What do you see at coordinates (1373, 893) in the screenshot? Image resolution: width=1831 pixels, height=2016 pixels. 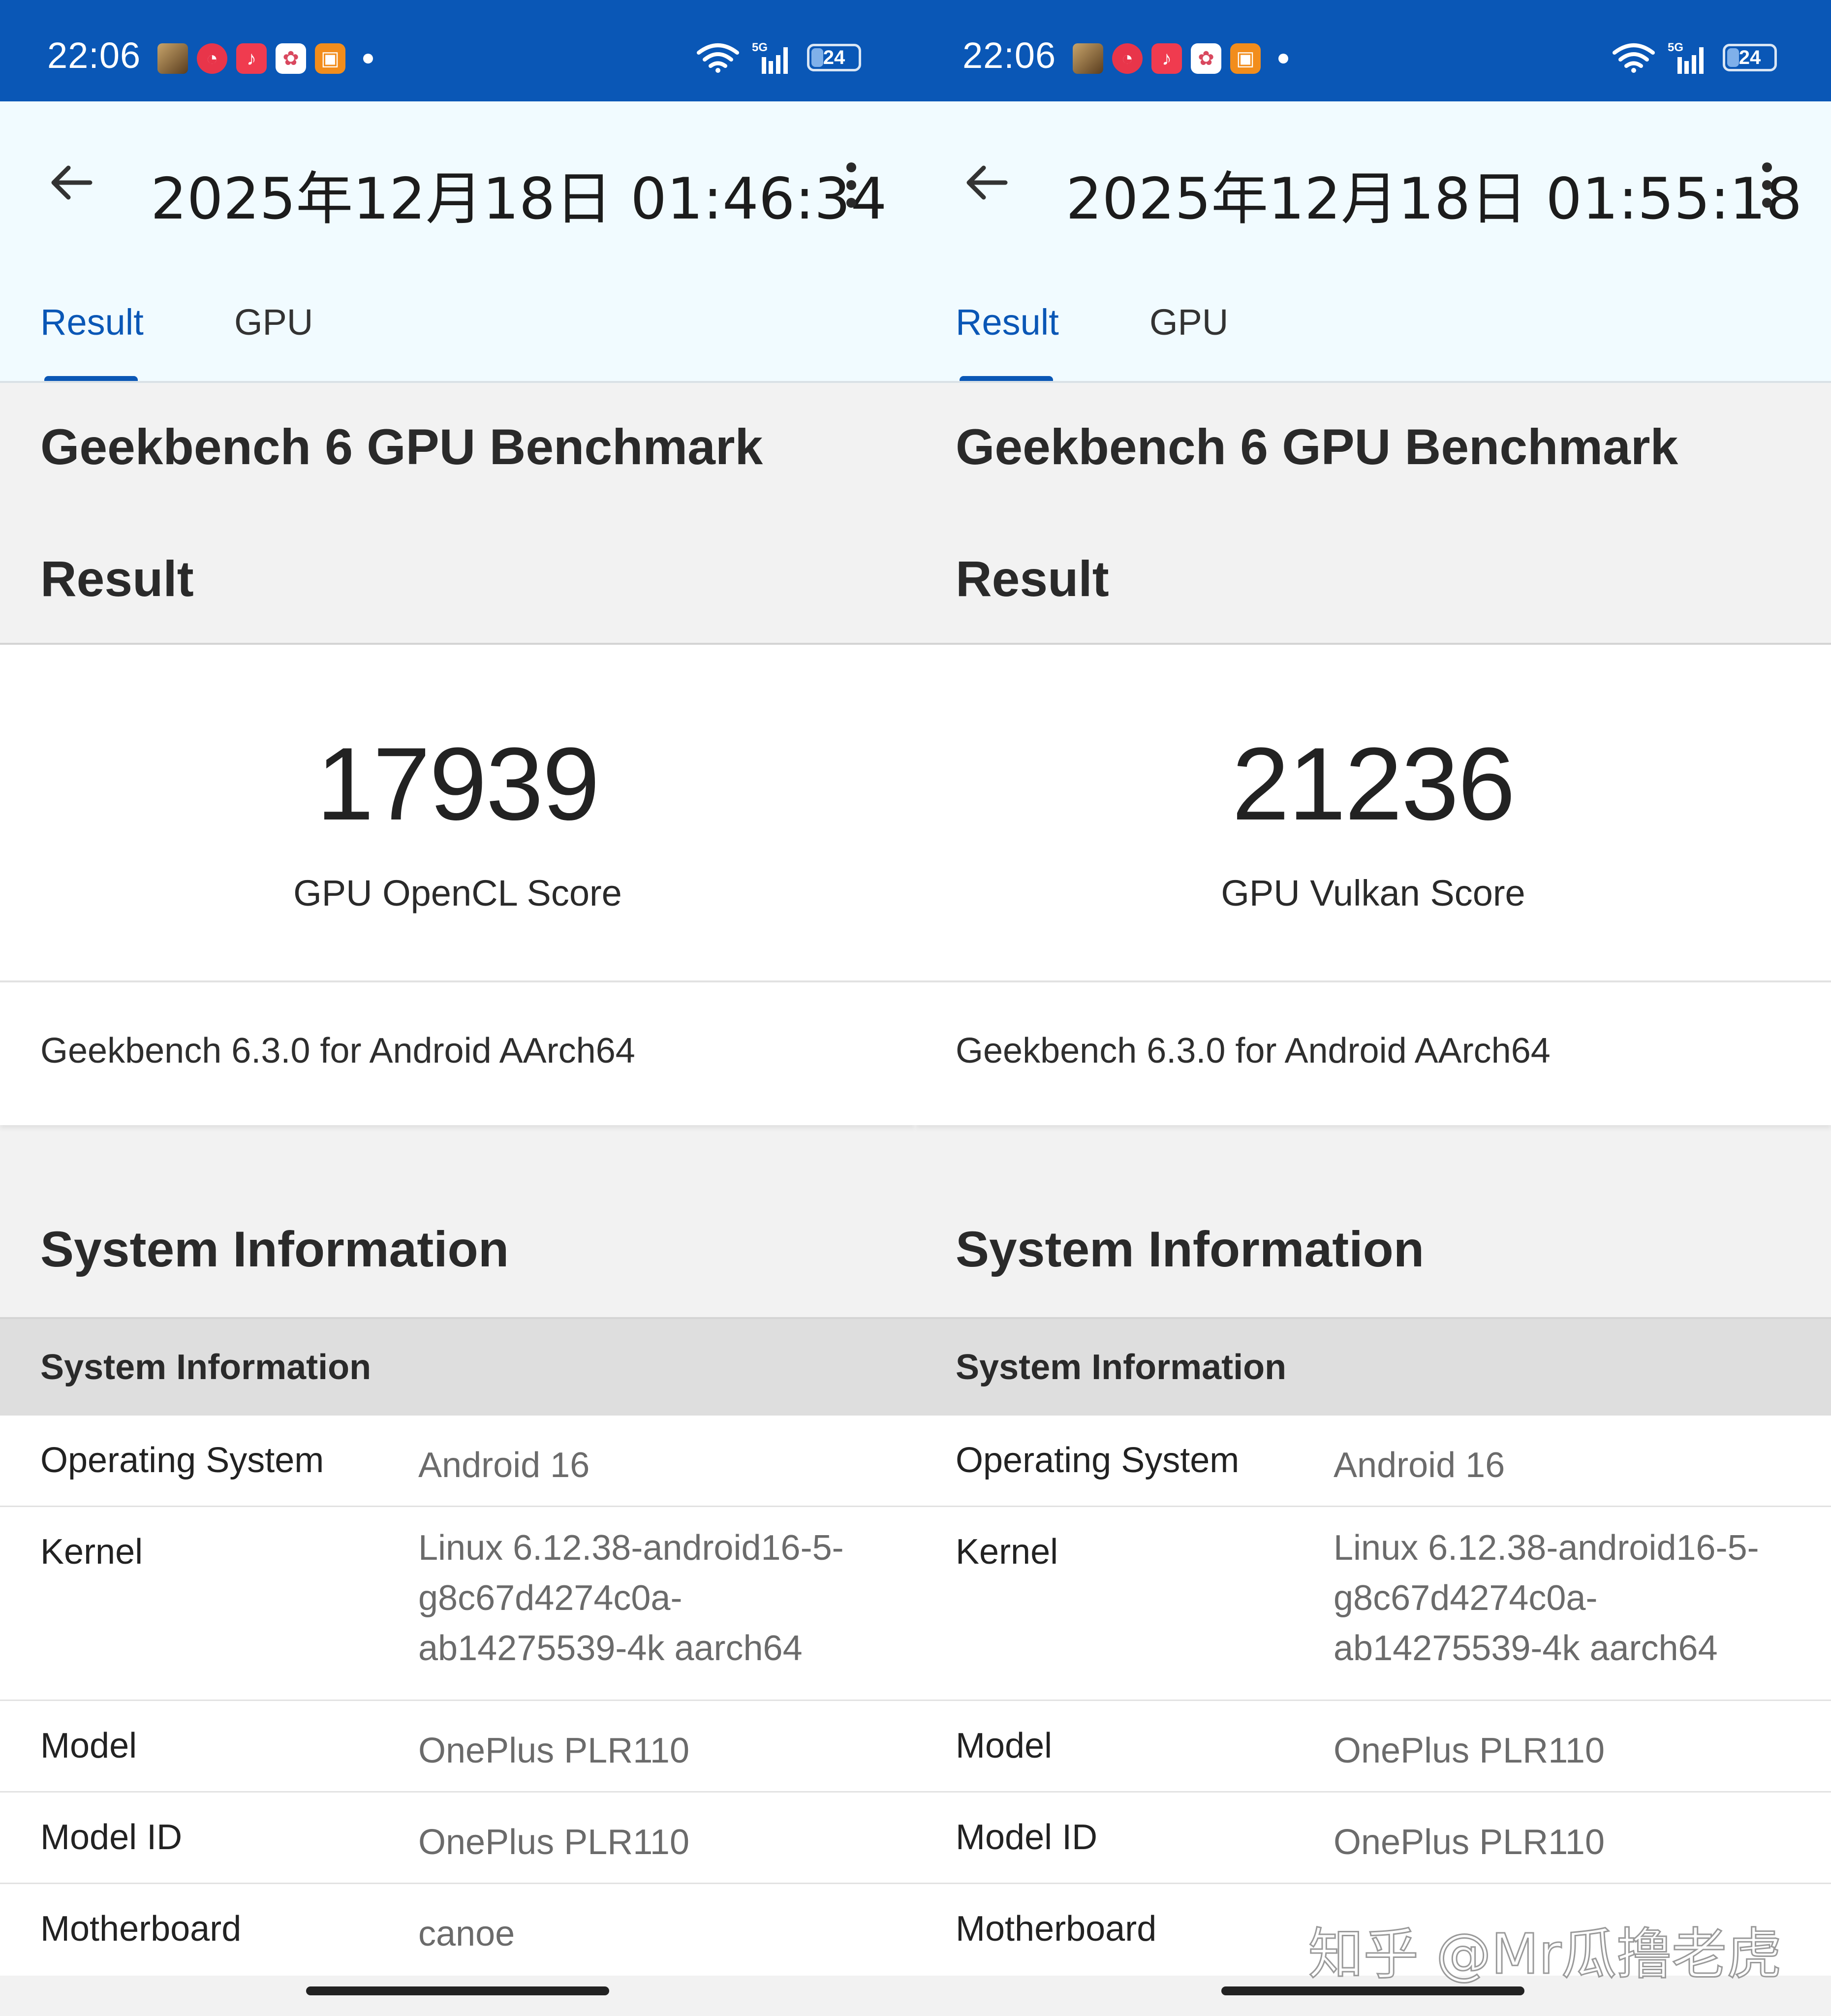 I see `score-label: GPU Vulkan Score` at bounding box center [1373, 893].